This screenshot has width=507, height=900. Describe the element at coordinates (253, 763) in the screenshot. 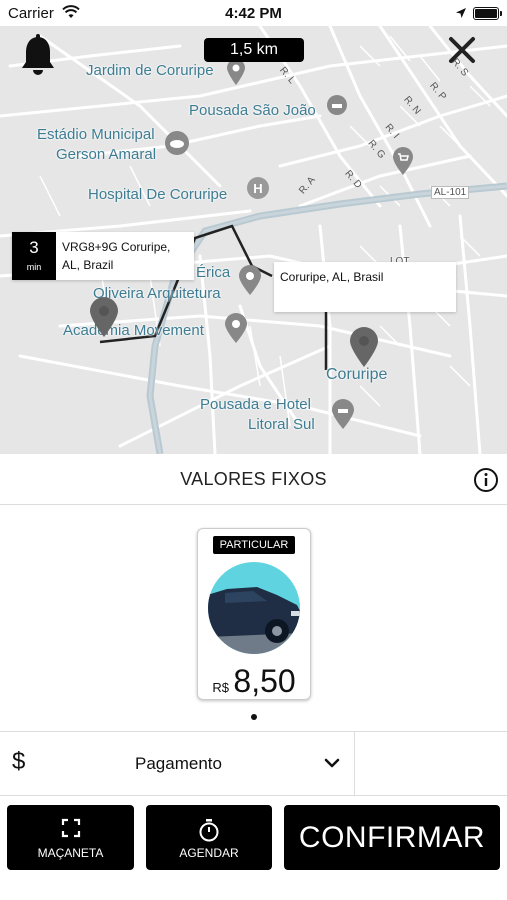

I see `payment-row: $ Pagamento` at that location.